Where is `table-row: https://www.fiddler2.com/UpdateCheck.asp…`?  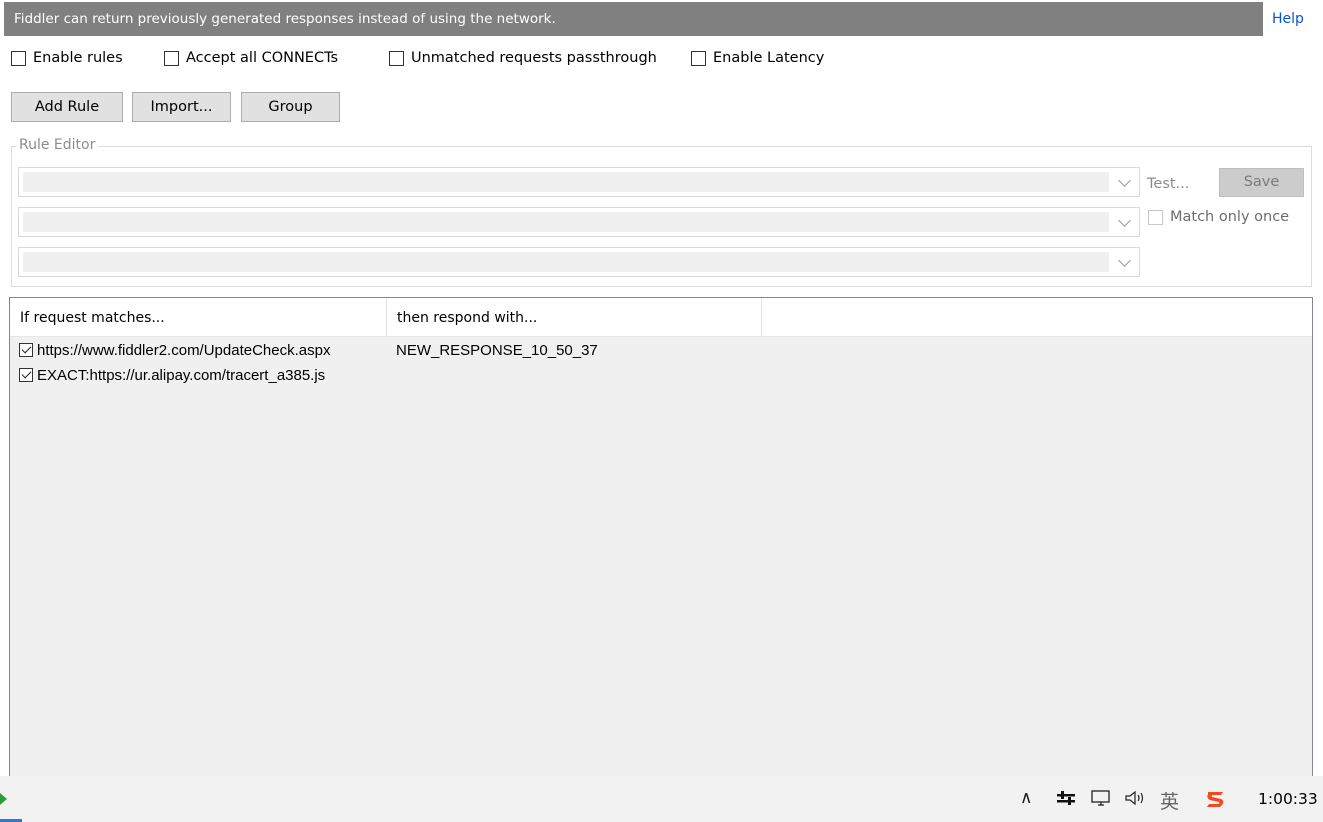
table-row: https://www.fiddler2.com/UpdateCheck.asp… is located at coordinates (304, 350).